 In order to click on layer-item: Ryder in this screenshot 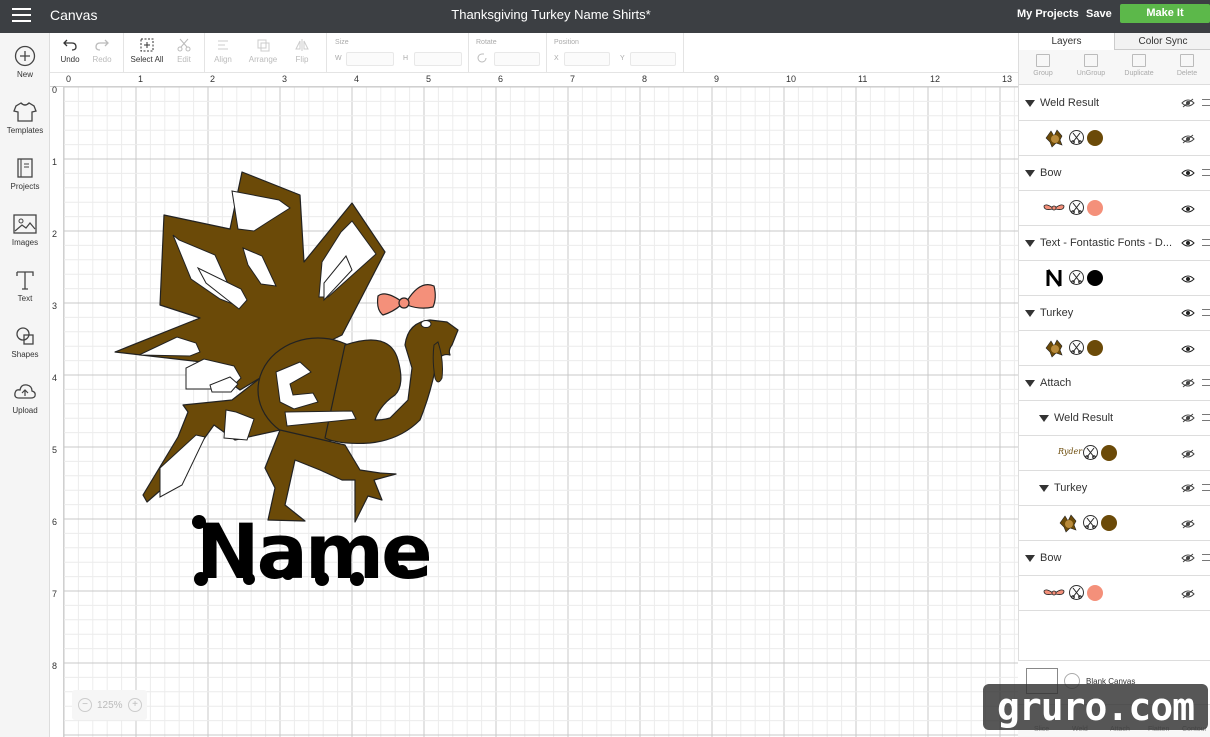, I will do `click(1114, 453)`.